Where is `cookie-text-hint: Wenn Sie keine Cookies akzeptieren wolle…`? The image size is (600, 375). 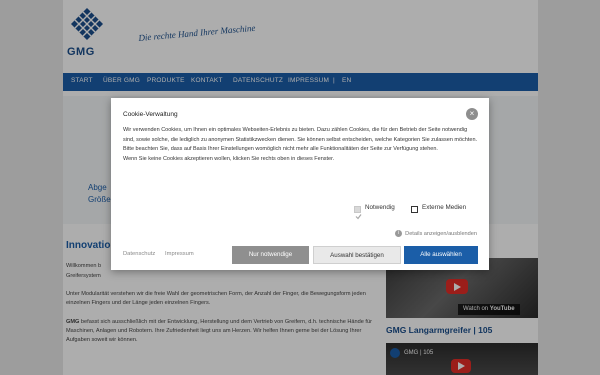 cookie-text-hint: Wenn Sie keine Cookies akzeptieren wolle… is located at coordinates (229, 158).